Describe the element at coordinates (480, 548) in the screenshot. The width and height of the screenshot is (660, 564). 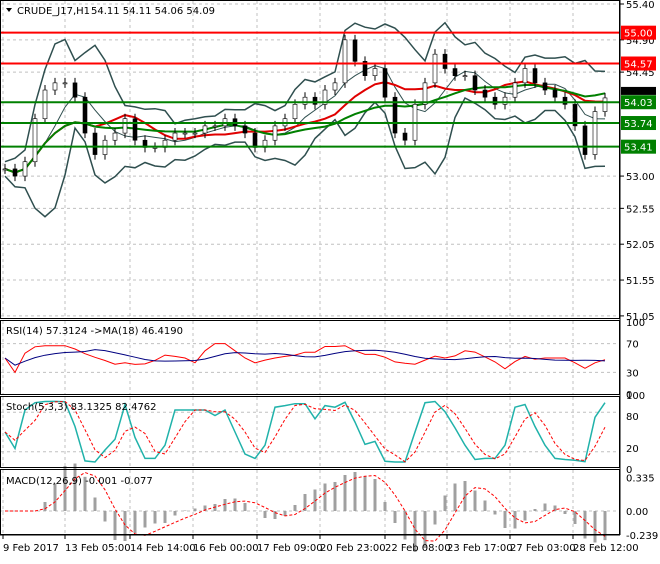
I see `time-label: 23 Feb 17:00` at that location.